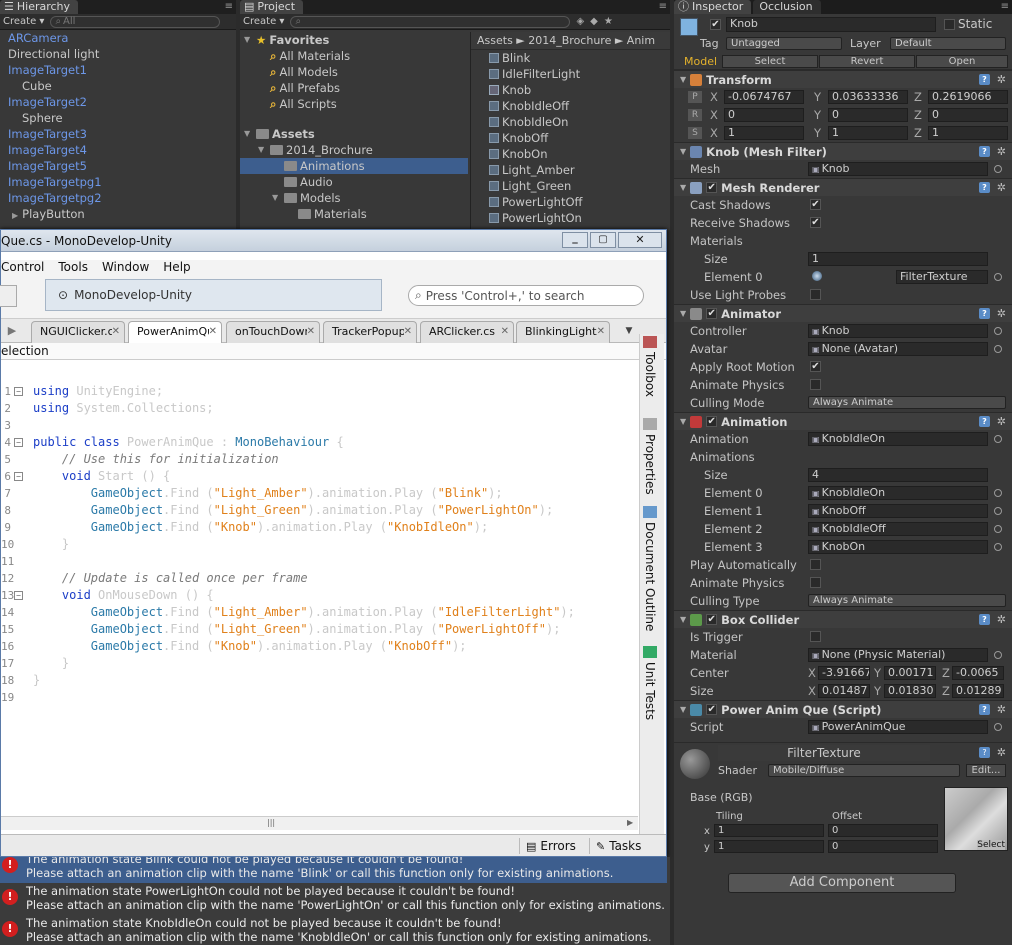 The height and width of the screenshot is (945, 1012). What do you see at coordinates (640, 240) in the screenshot?
I see `close-button: ✕` at bounding box center [640, 240].